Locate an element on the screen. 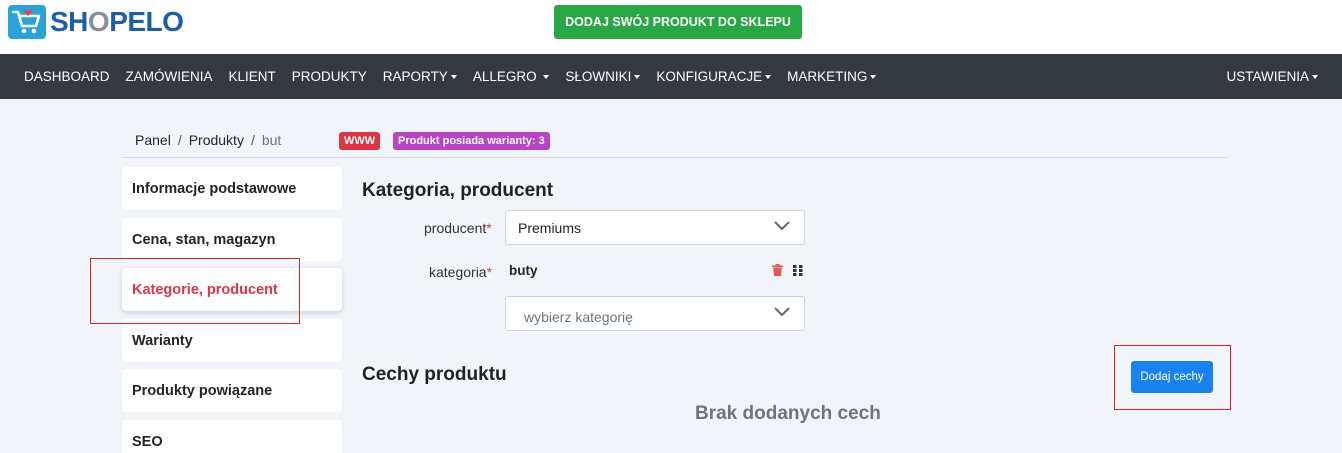 Image resolution: width=1342 pixels, height=453 pixels. category-select: wybierz kategorię is located at coordinates (655, 313).